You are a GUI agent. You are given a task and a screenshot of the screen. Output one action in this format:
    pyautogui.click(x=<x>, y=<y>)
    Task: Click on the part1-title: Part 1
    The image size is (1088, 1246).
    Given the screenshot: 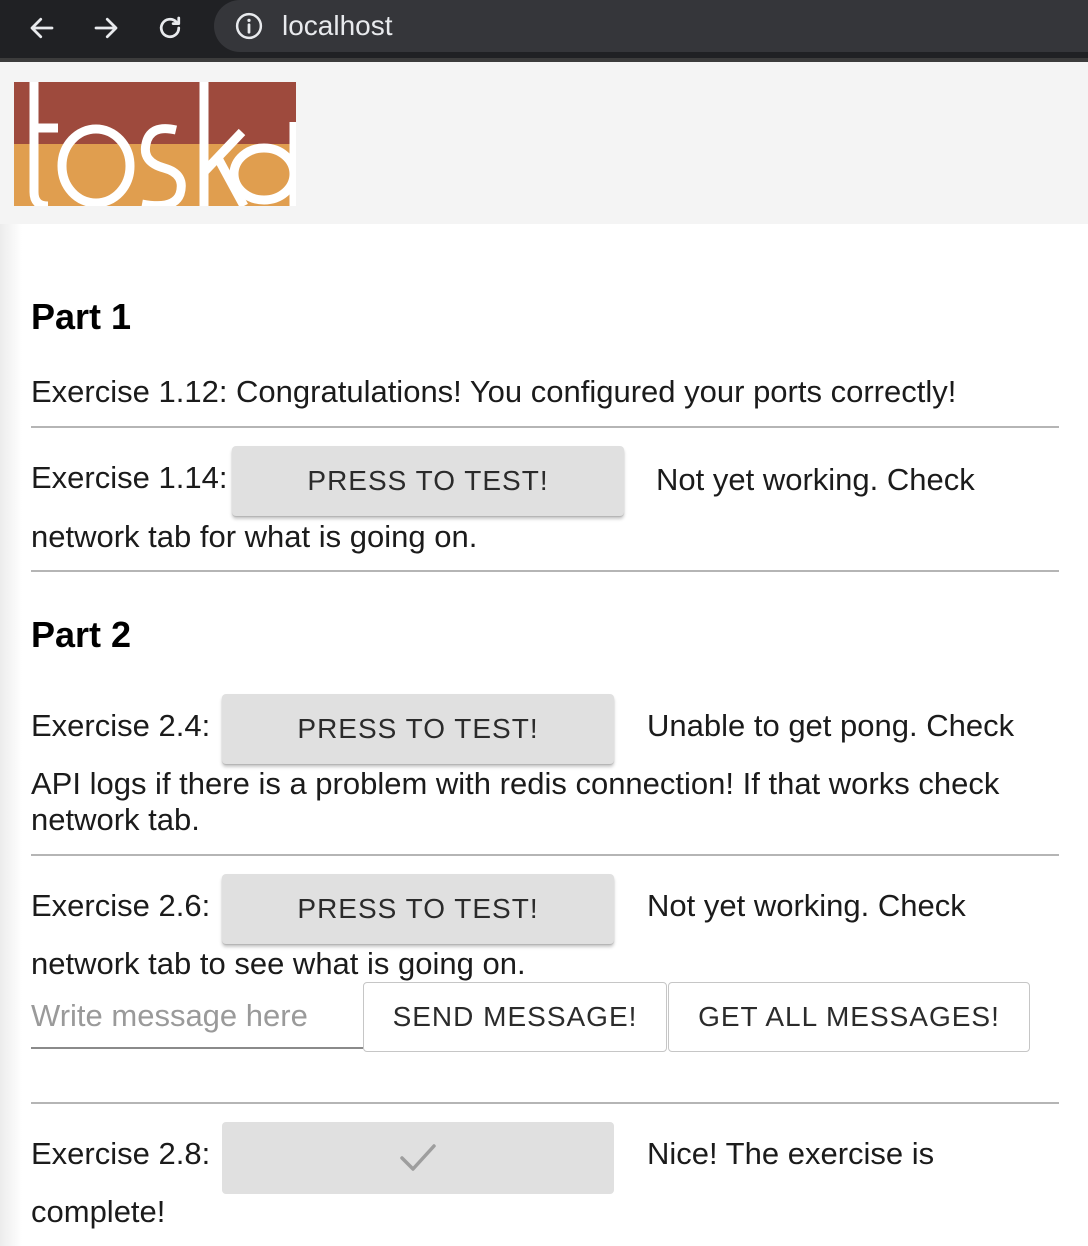 What is the action you would take?
    pyautogui.click(x=81, y=316)
    